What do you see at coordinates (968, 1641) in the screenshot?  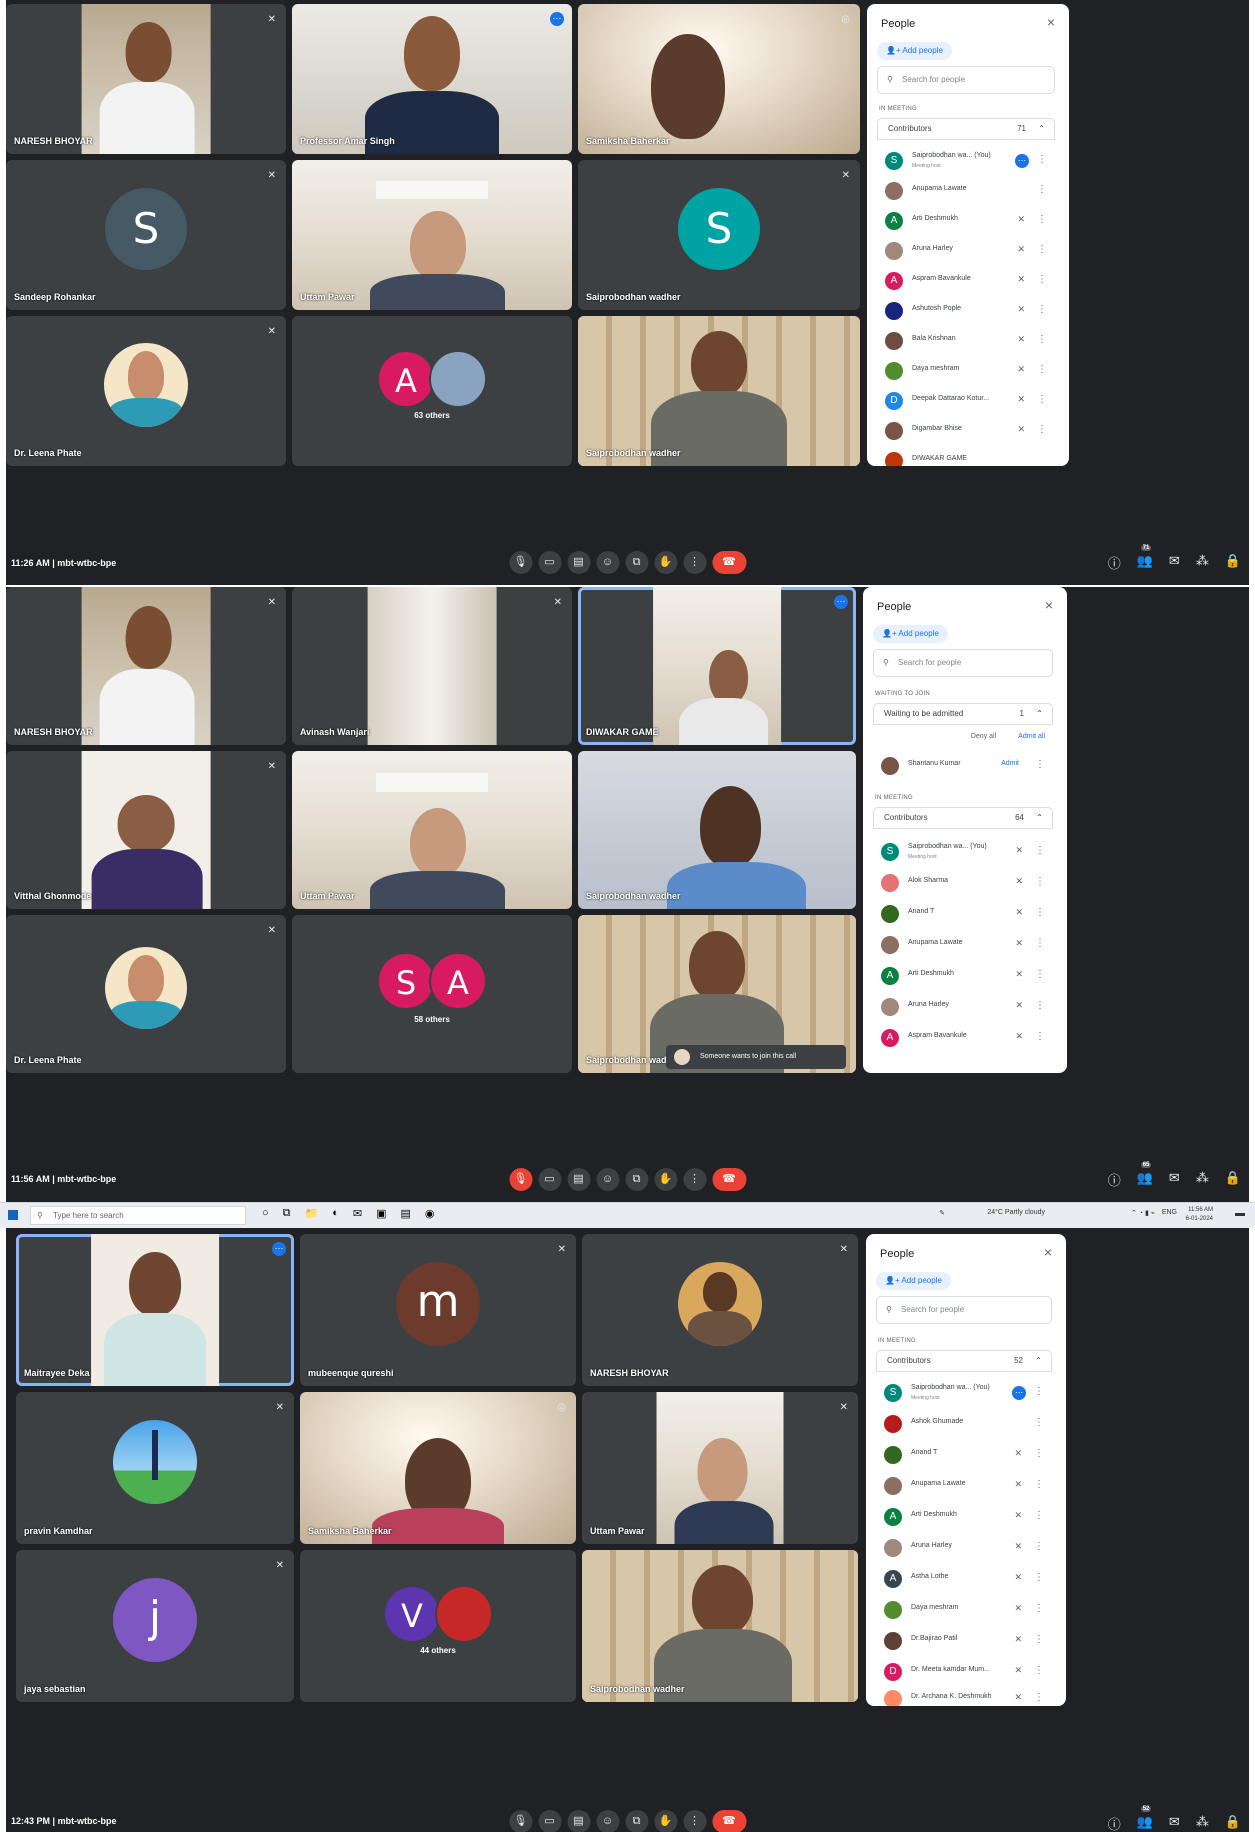 I see `participant-row: Dr.Bajirao Patil ✕ ⋮` at bounding box center [968, 1641].